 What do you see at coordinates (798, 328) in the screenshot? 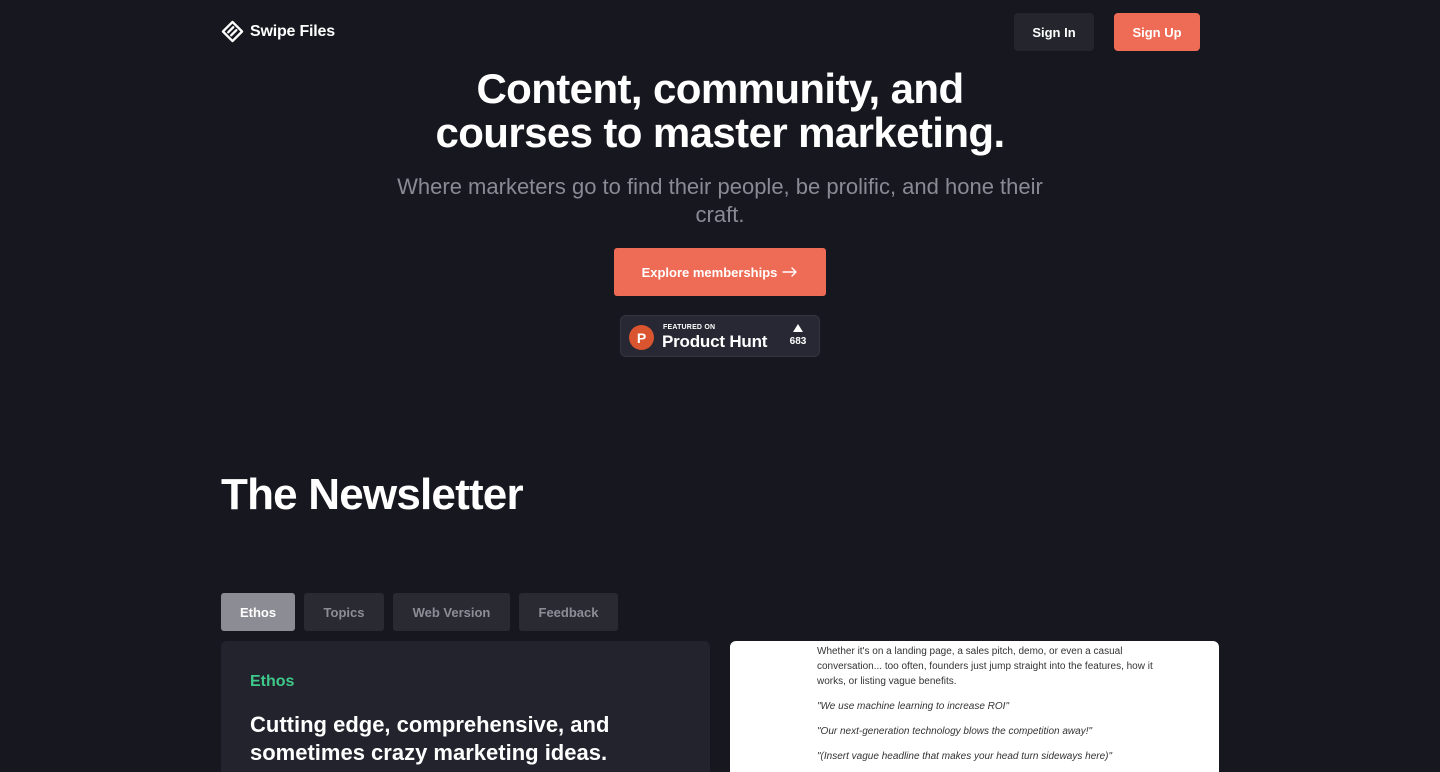
I see `upvote-triangle-icon` at bounding box center [798, 328].